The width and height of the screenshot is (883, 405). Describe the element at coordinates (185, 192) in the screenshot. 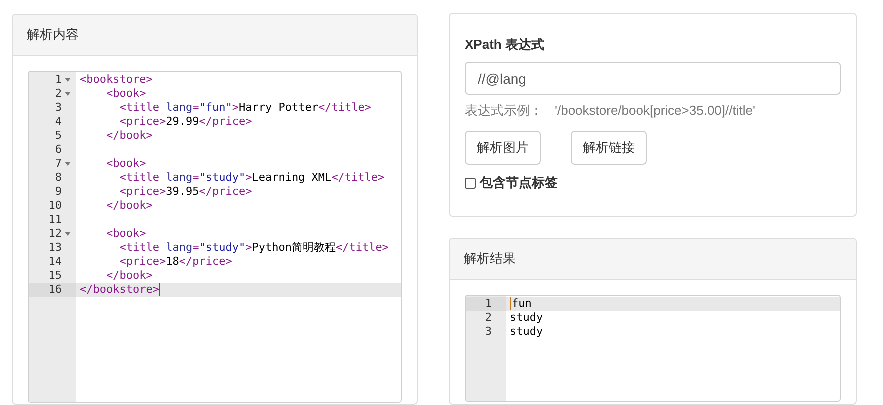

I see `code-line: <price>39.95</price>` at that location.